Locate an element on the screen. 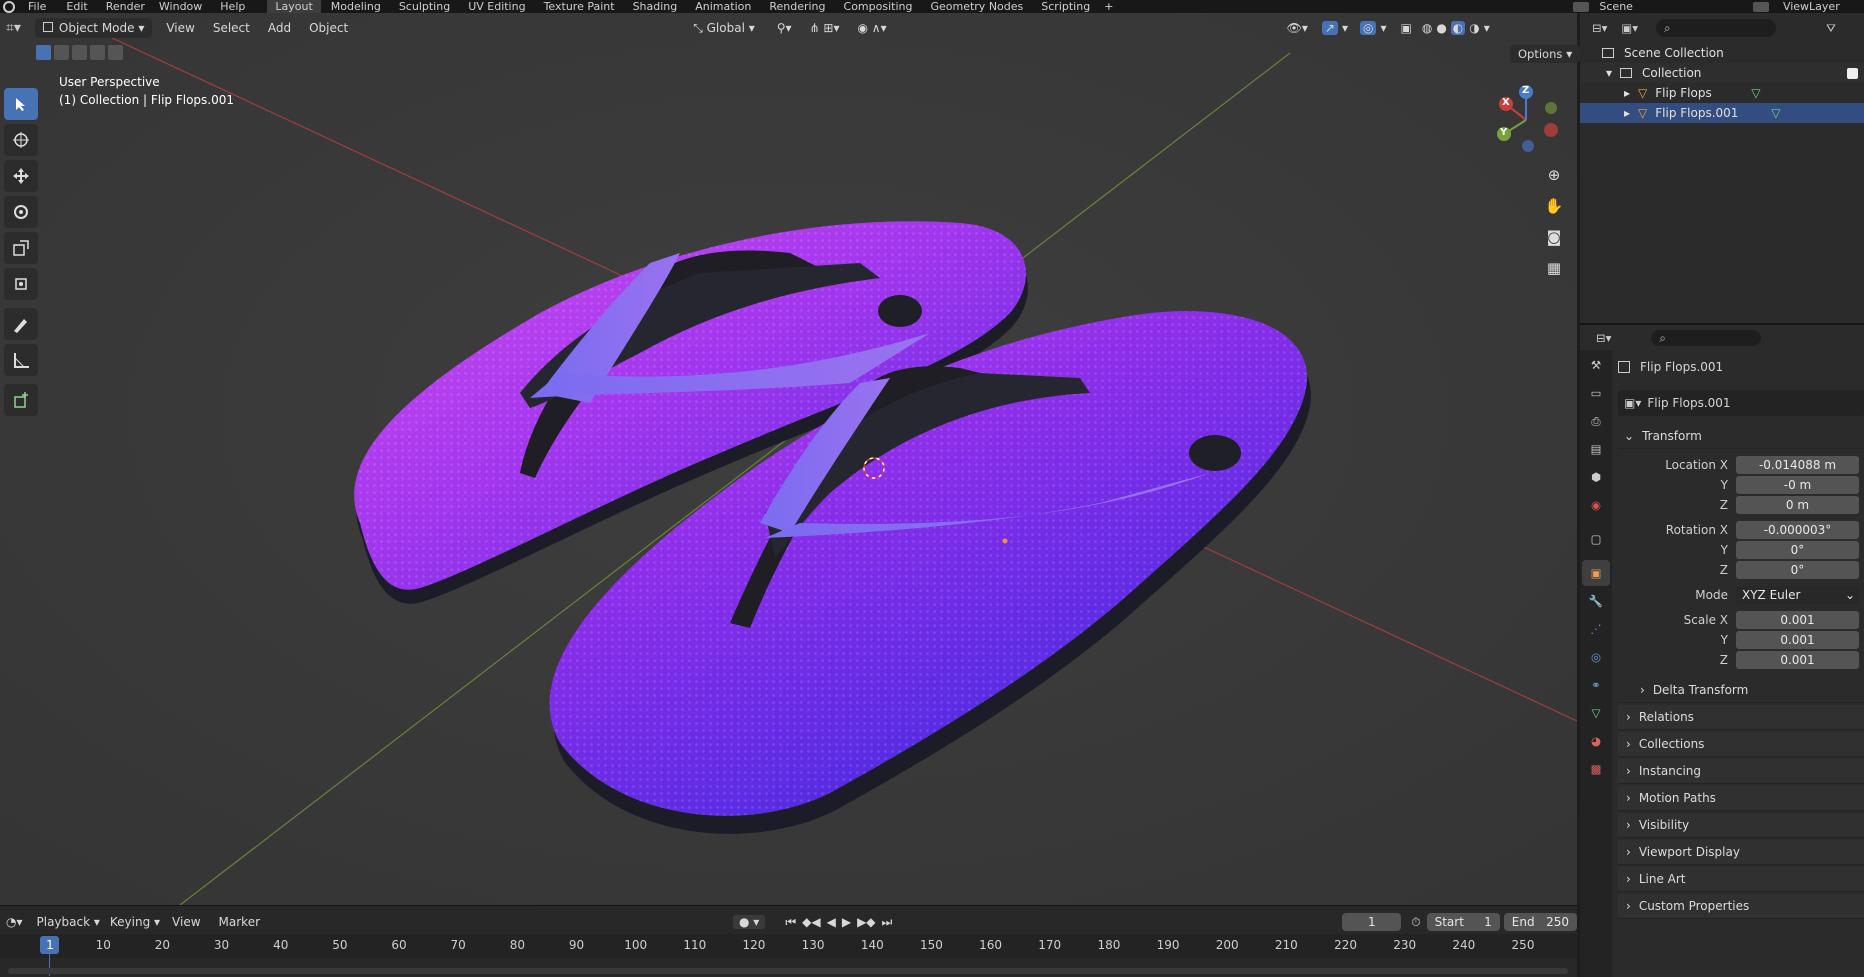 This screenshot has height=977, width=1864. output-tab-icon: ⎙ is located at coordinates (1596, 421).